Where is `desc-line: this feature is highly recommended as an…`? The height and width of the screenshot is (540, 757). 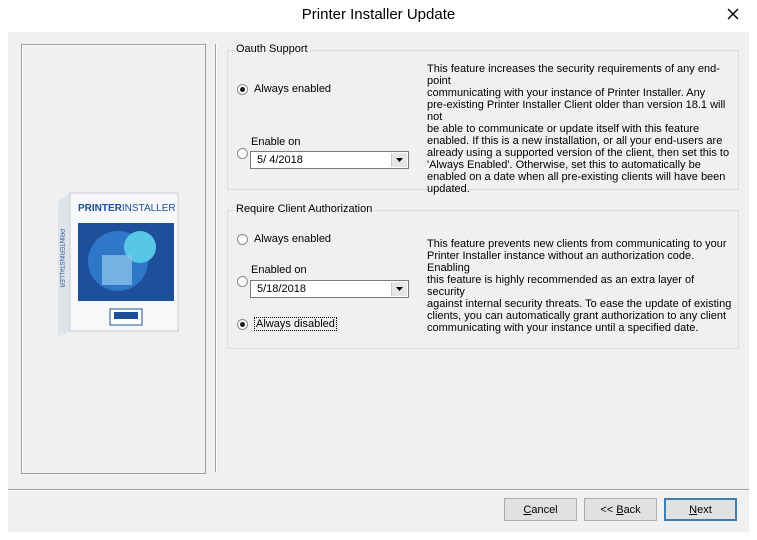 desc-line: this feature is highly recommended as an… is located at coordinates (561, 286).